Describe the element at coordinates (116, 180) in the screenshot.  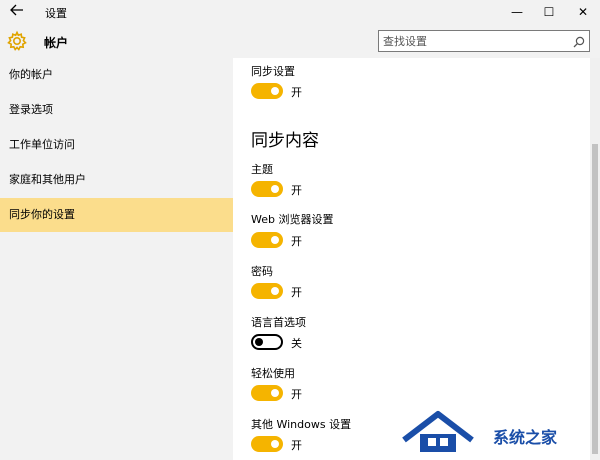
I see `sidebar-item-family-other-users: 家庭和其他用户` at that location.